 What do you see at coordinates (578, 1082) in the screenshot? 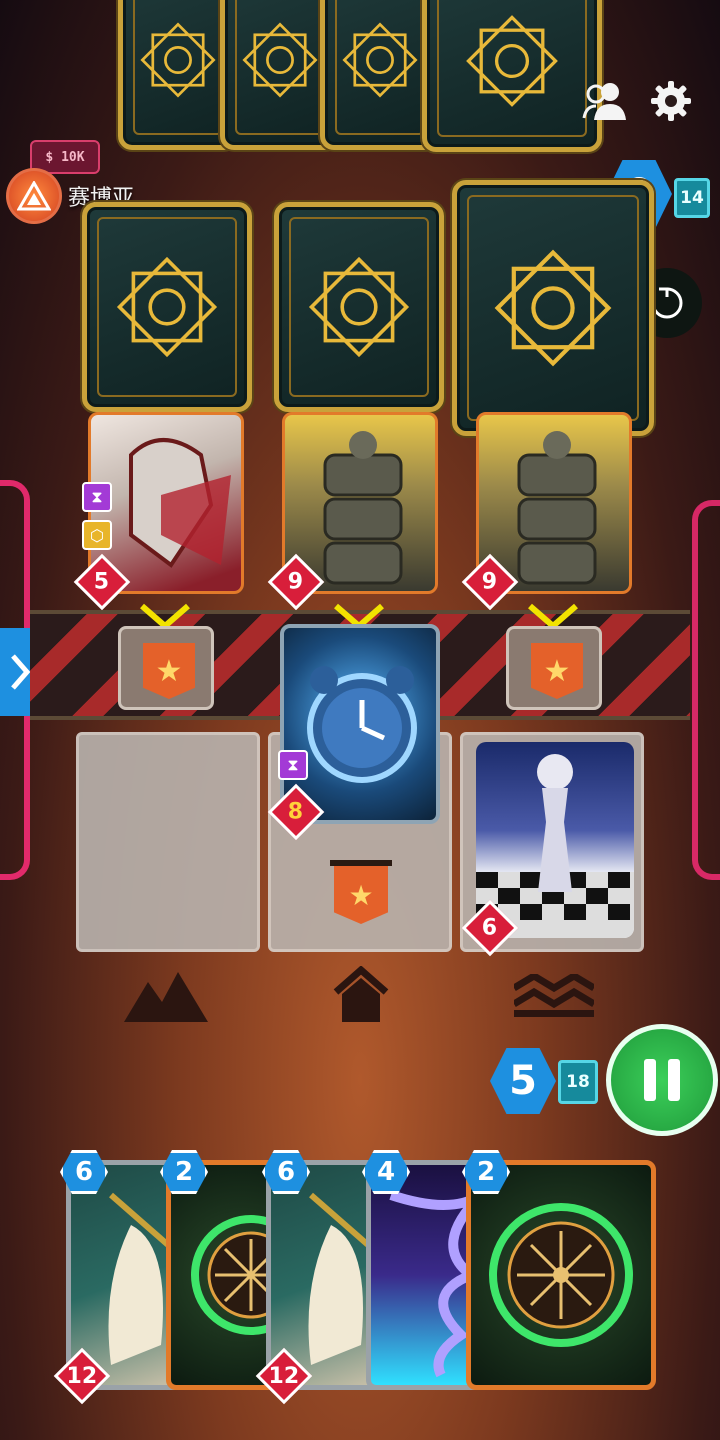
I see `player-deck-count: 18` at bounding box center [578, 1082].